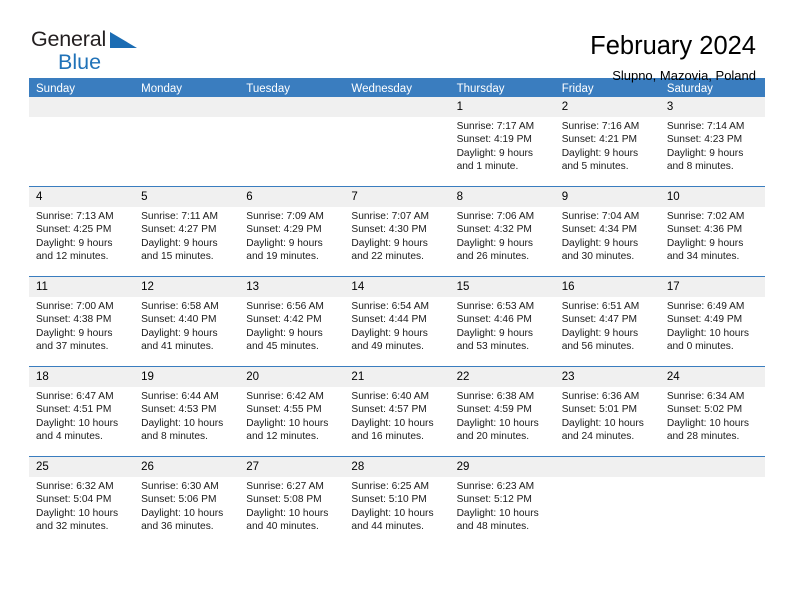  Describe the element at coordinates (292, 197) in the screenshot. I see `day-number: 6` at that location.